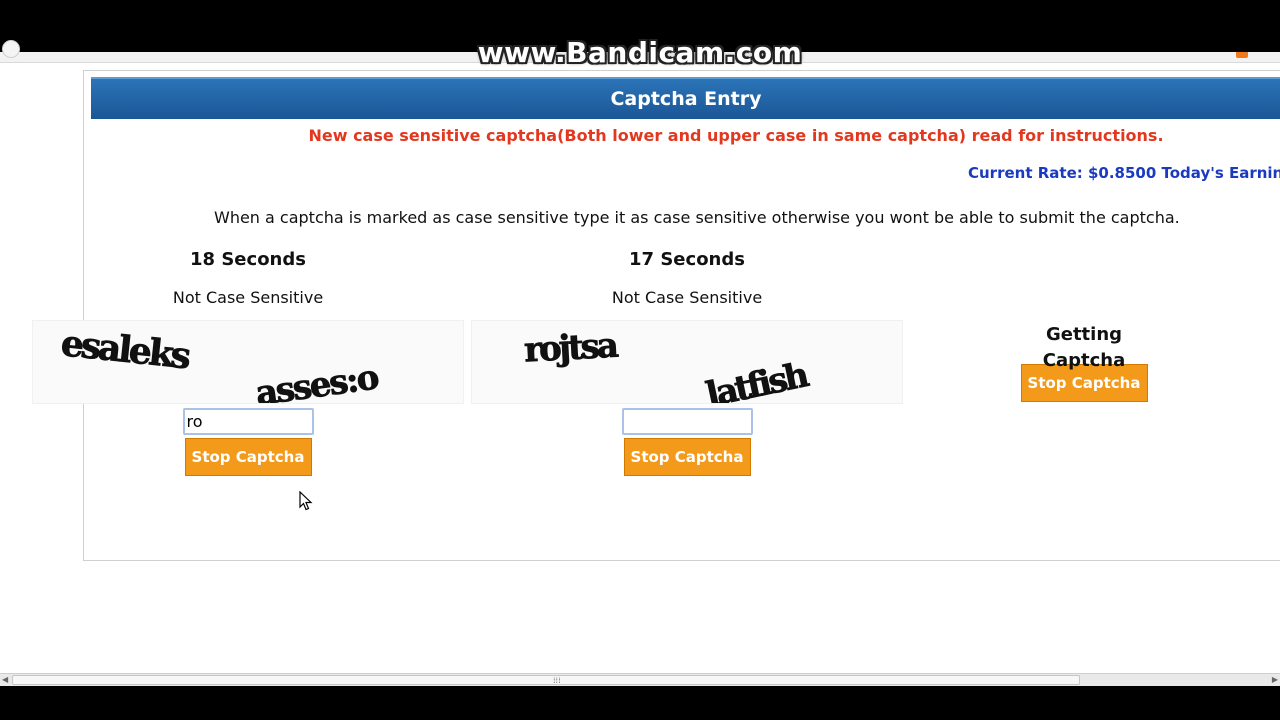  Describe the element at coordinates (640, 703) in the screenshot. I see `recording-bottom-bar` at that location.